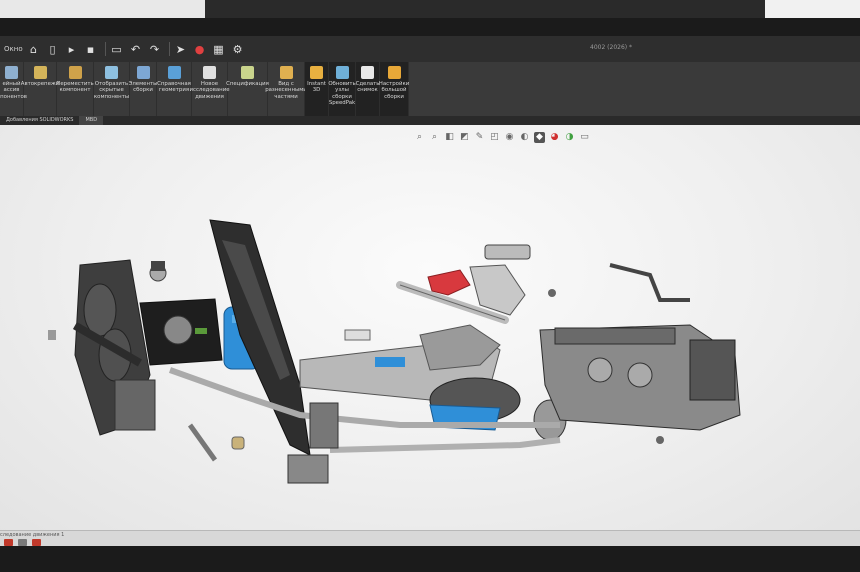 The width and height of the screenshot is (860, 572). I want to click on ribbon-mates: Автокрепежи, so click(40, 89).